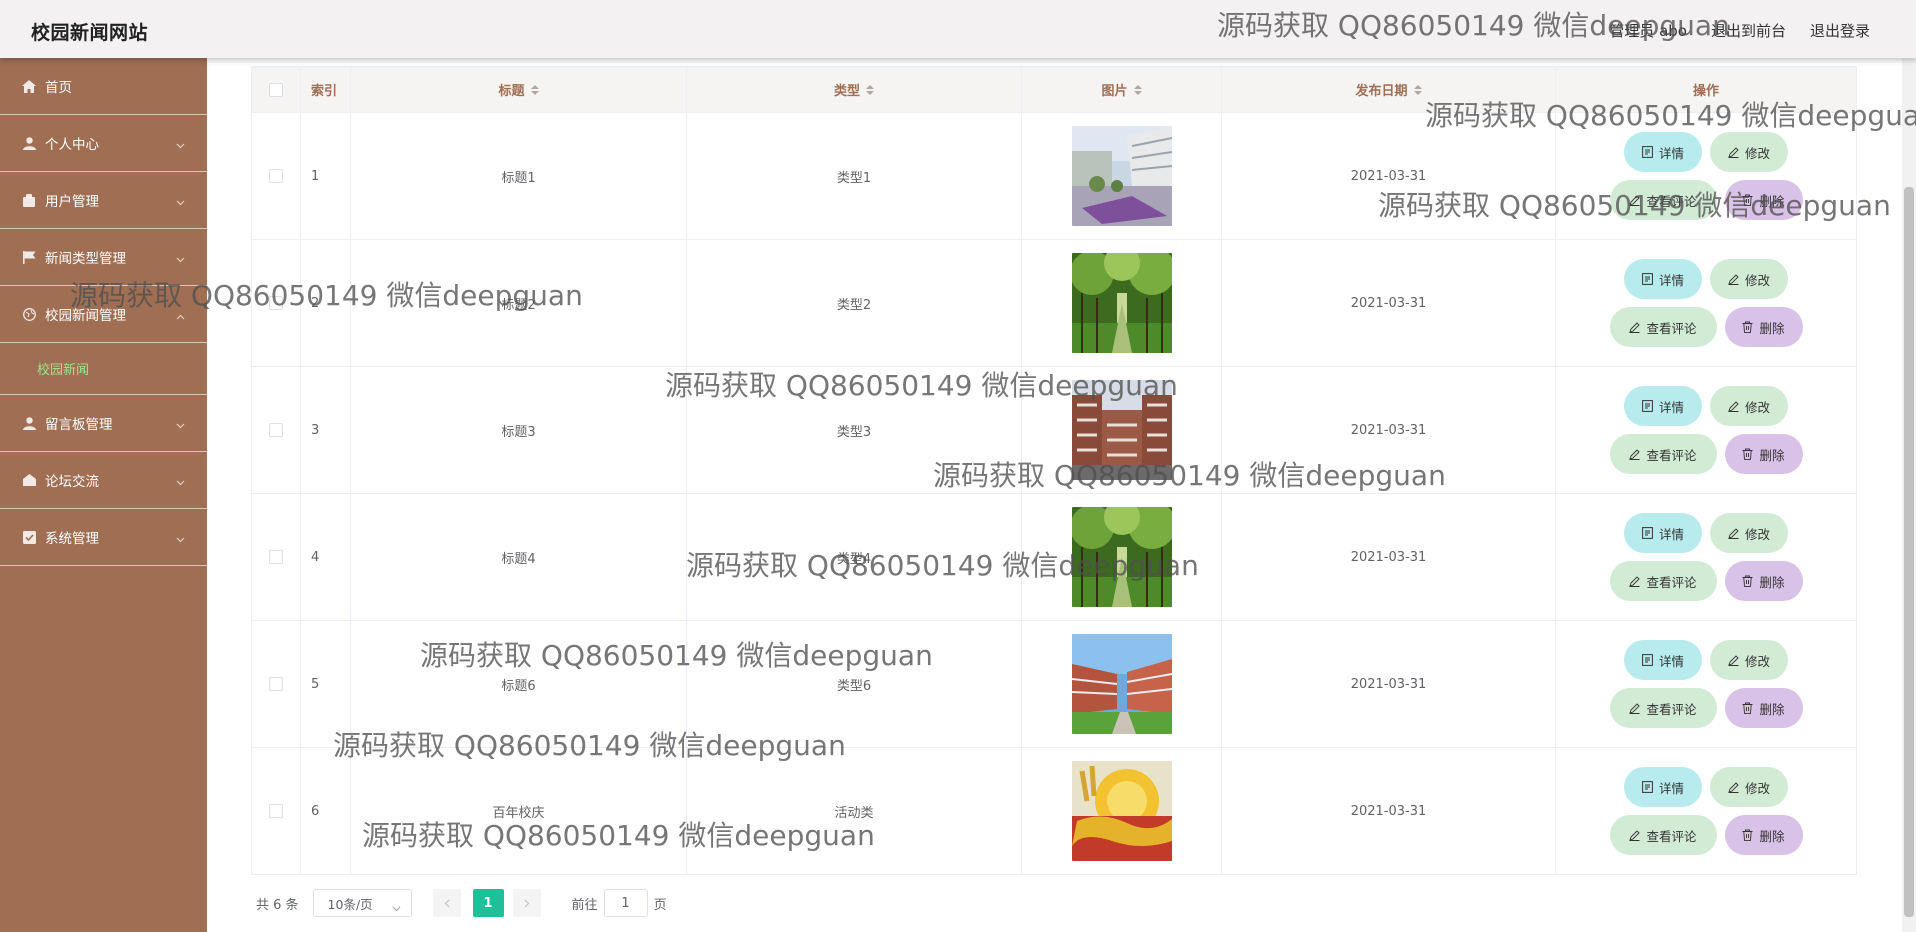 This screenshot has width=1916, height=932. I want to click on logout-link: 退出登录, so click(1840, 30).